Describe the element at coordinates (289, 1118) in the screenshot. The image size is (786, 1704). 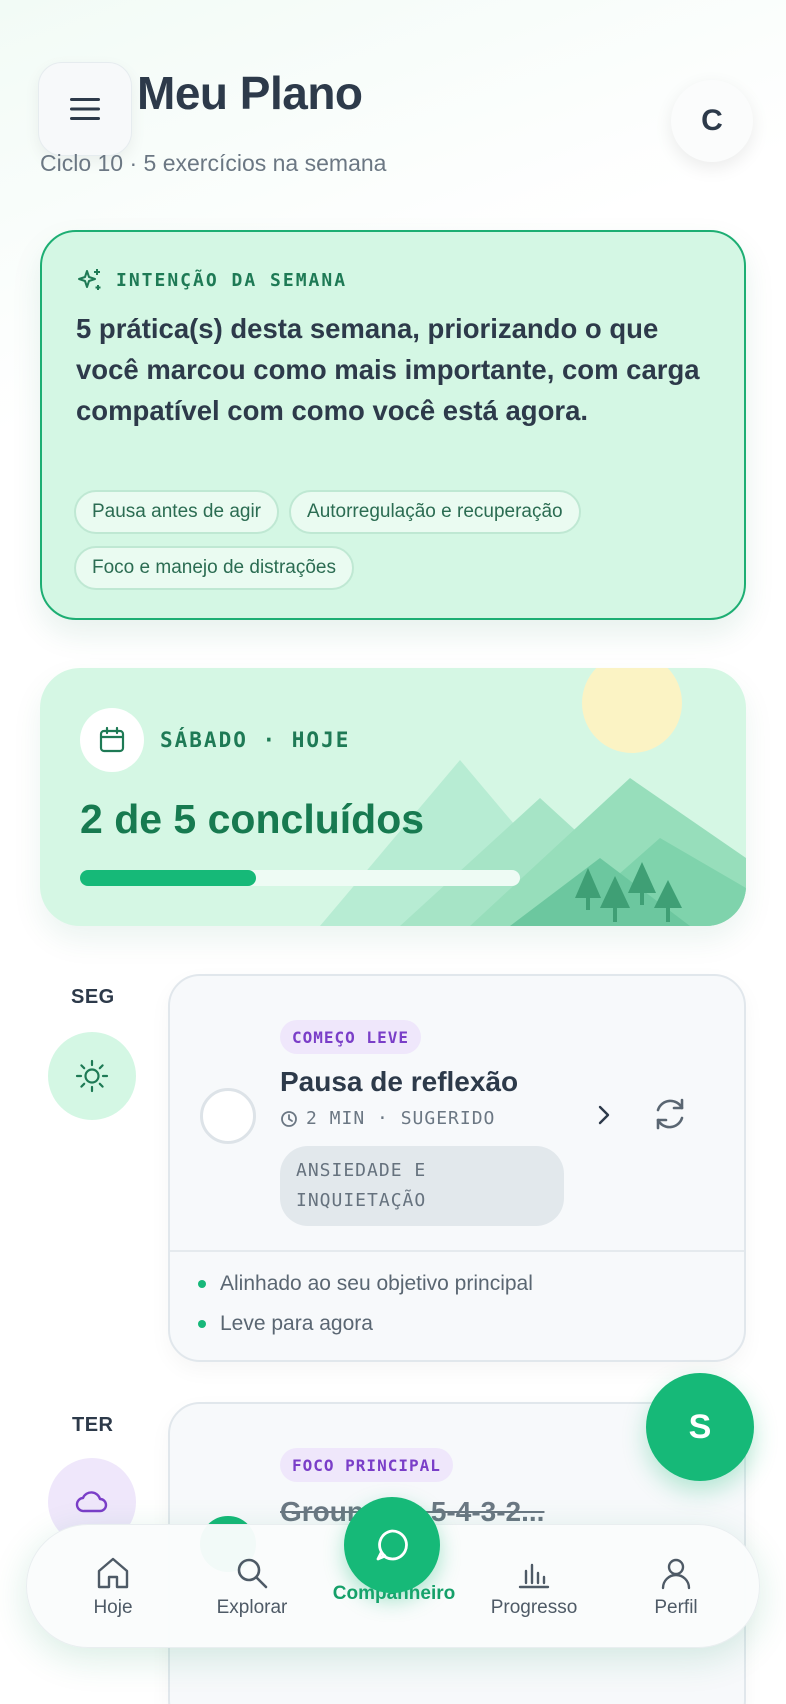
I see `clock-icon` at that location.